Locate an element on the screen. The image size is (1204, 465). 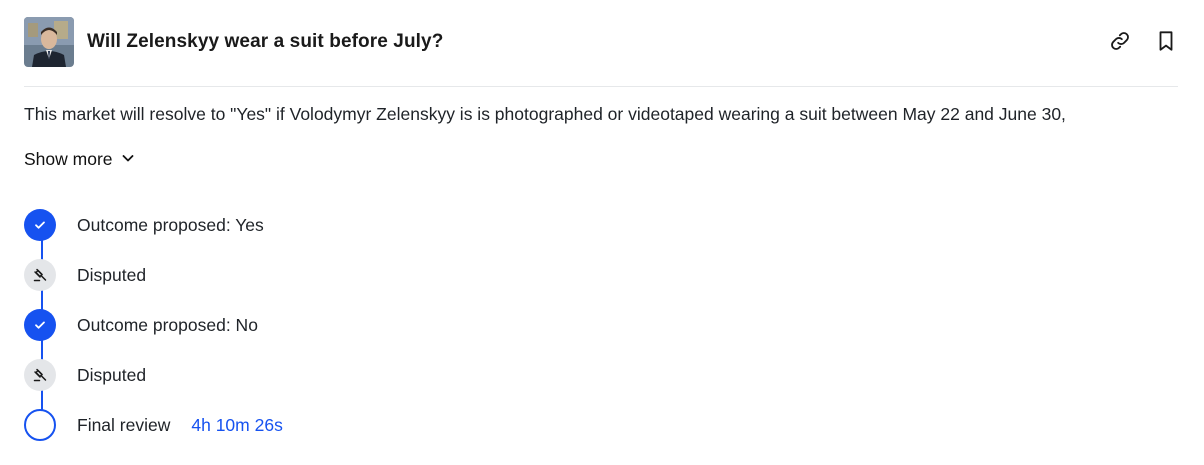
countdown-timer: 4h 10m 26s is located at coordinates (237, 424).